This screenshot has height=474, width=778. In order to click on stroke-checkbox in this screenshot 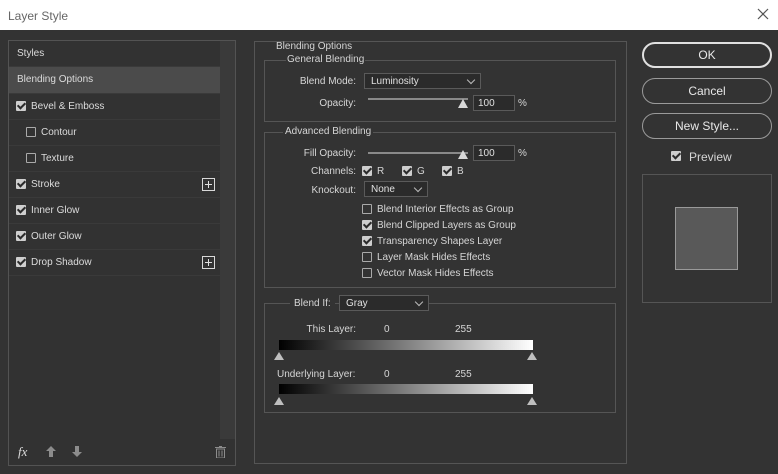, I will do `click(21, 184)`.